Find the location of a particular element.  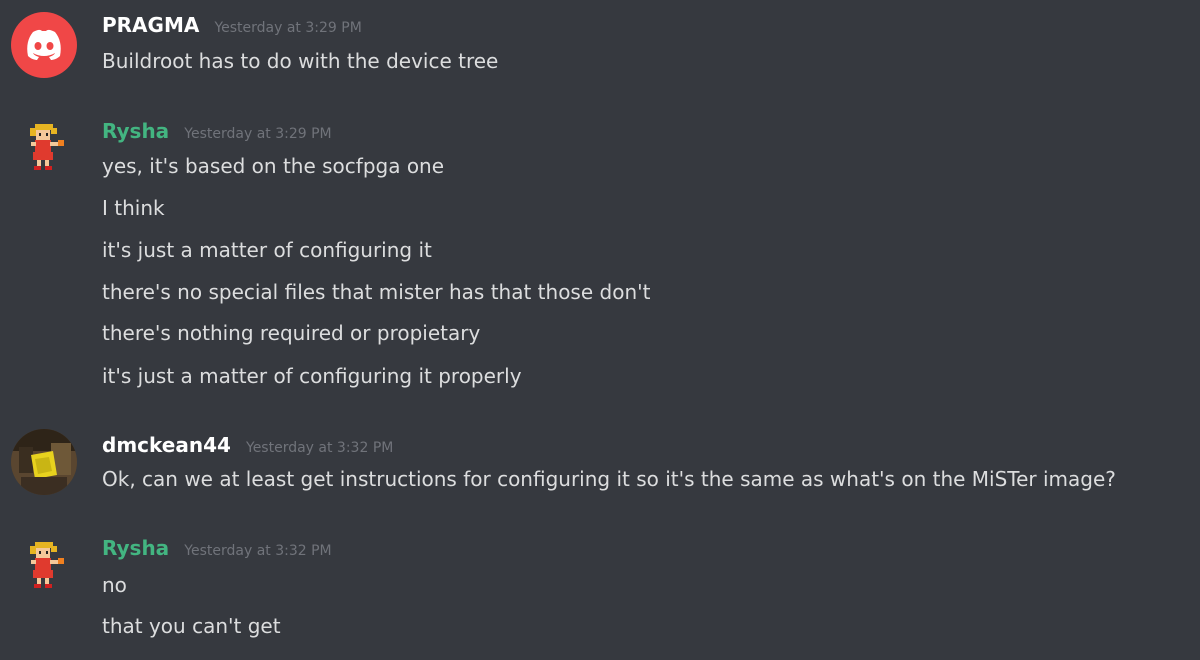

message-text: that you can't get is located at coordinates (191, 626).